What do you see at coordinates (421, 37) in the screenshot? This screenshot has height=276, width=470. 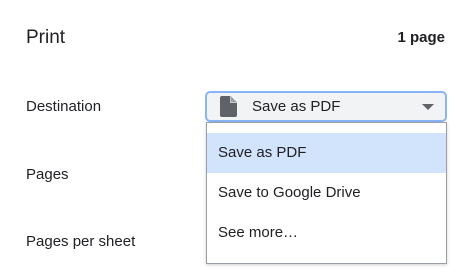 I see `page-count: 1 page` at bounding box center [421, 37].